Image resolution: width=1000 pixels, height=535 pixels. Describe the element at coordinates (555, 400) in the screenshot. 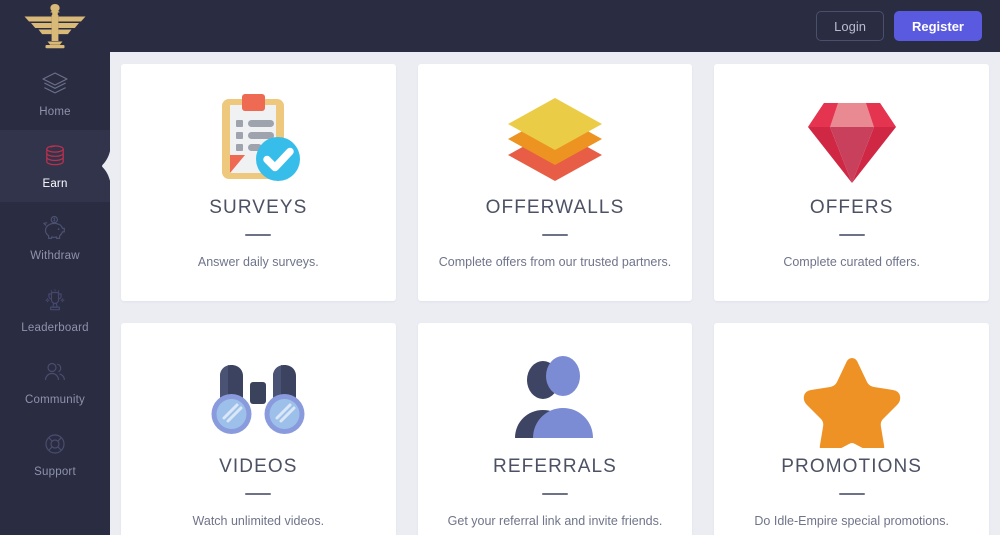

I see `two-users-icon` at that location.